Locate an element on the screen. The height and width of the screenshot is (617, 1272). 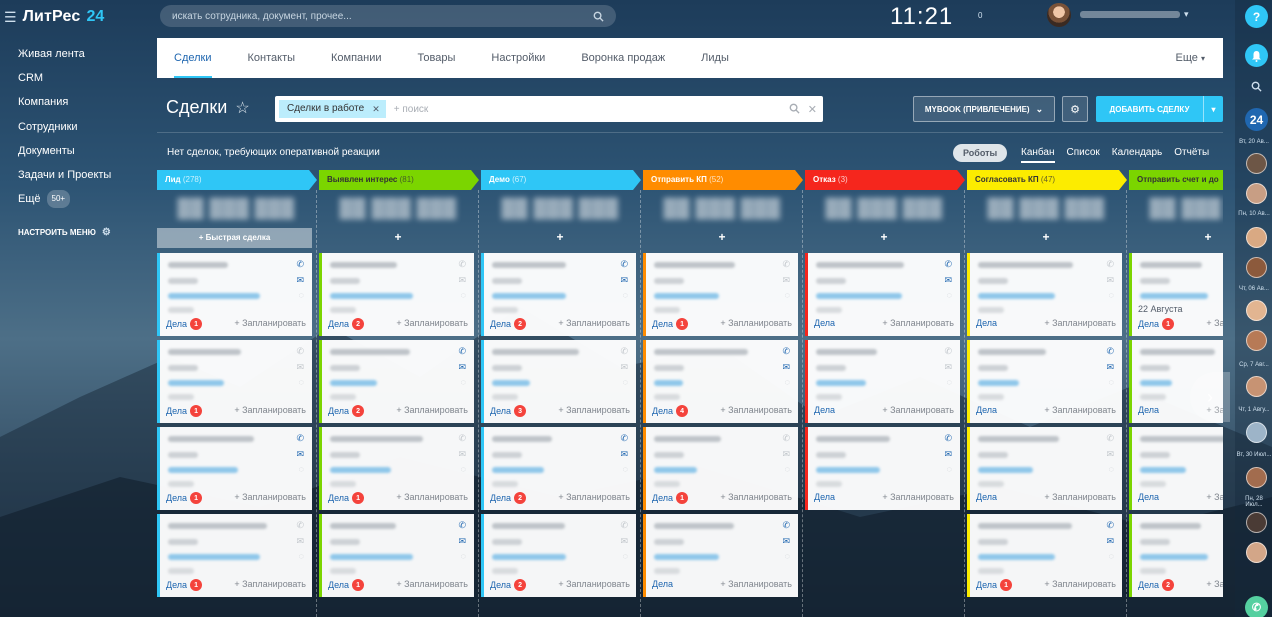
add-deal-button: ДОБАВИТЬ СДЕЛКУ ▾ is located at coordinates (1159, 109).